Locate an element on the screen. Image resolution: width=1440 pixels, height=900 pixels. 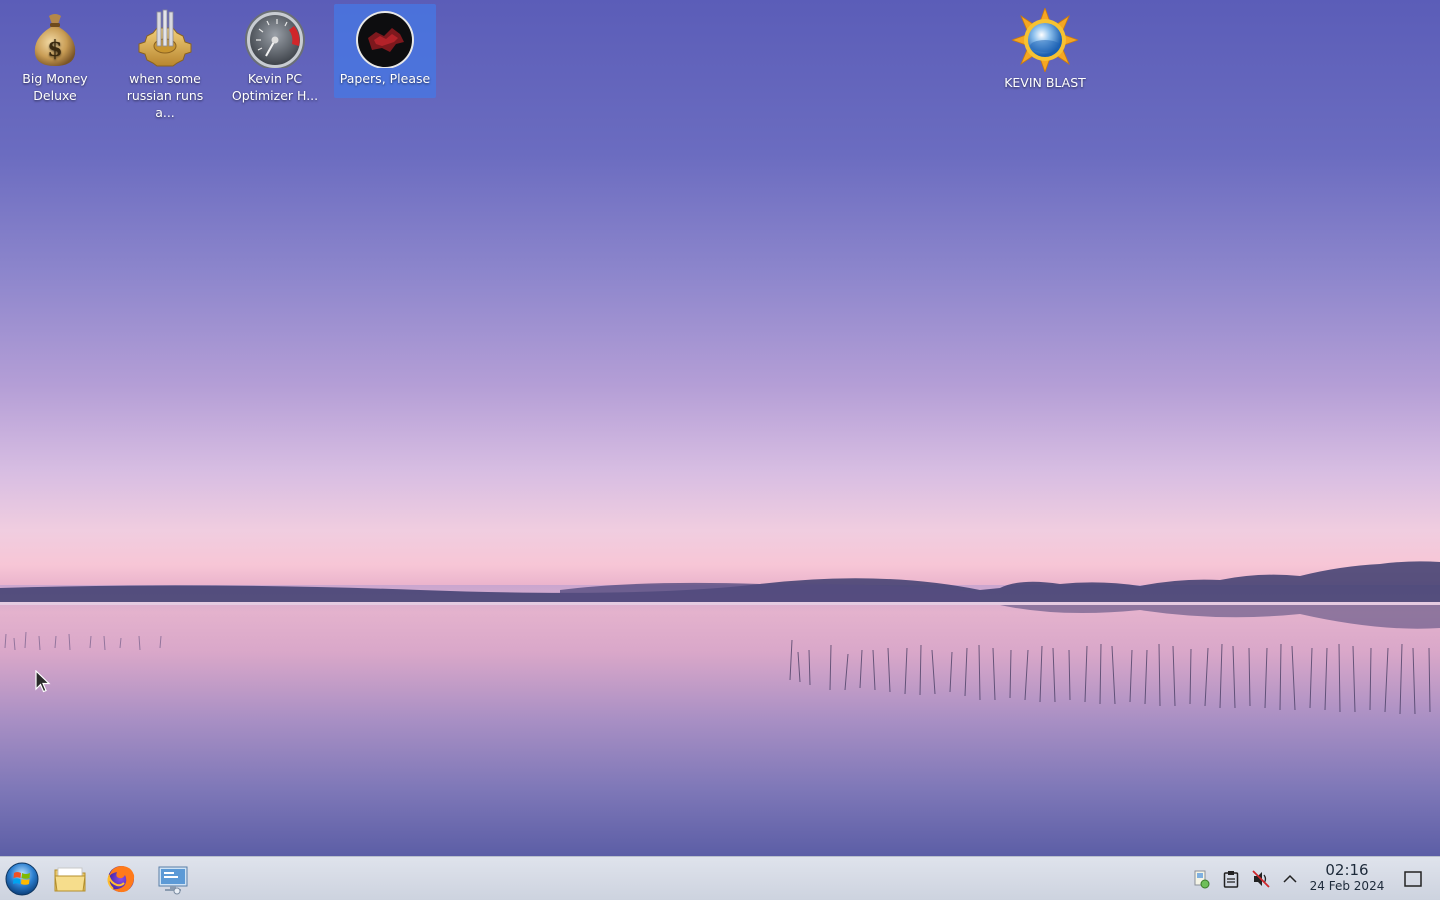
network-tray-button is located at coordinates (1201, 879).